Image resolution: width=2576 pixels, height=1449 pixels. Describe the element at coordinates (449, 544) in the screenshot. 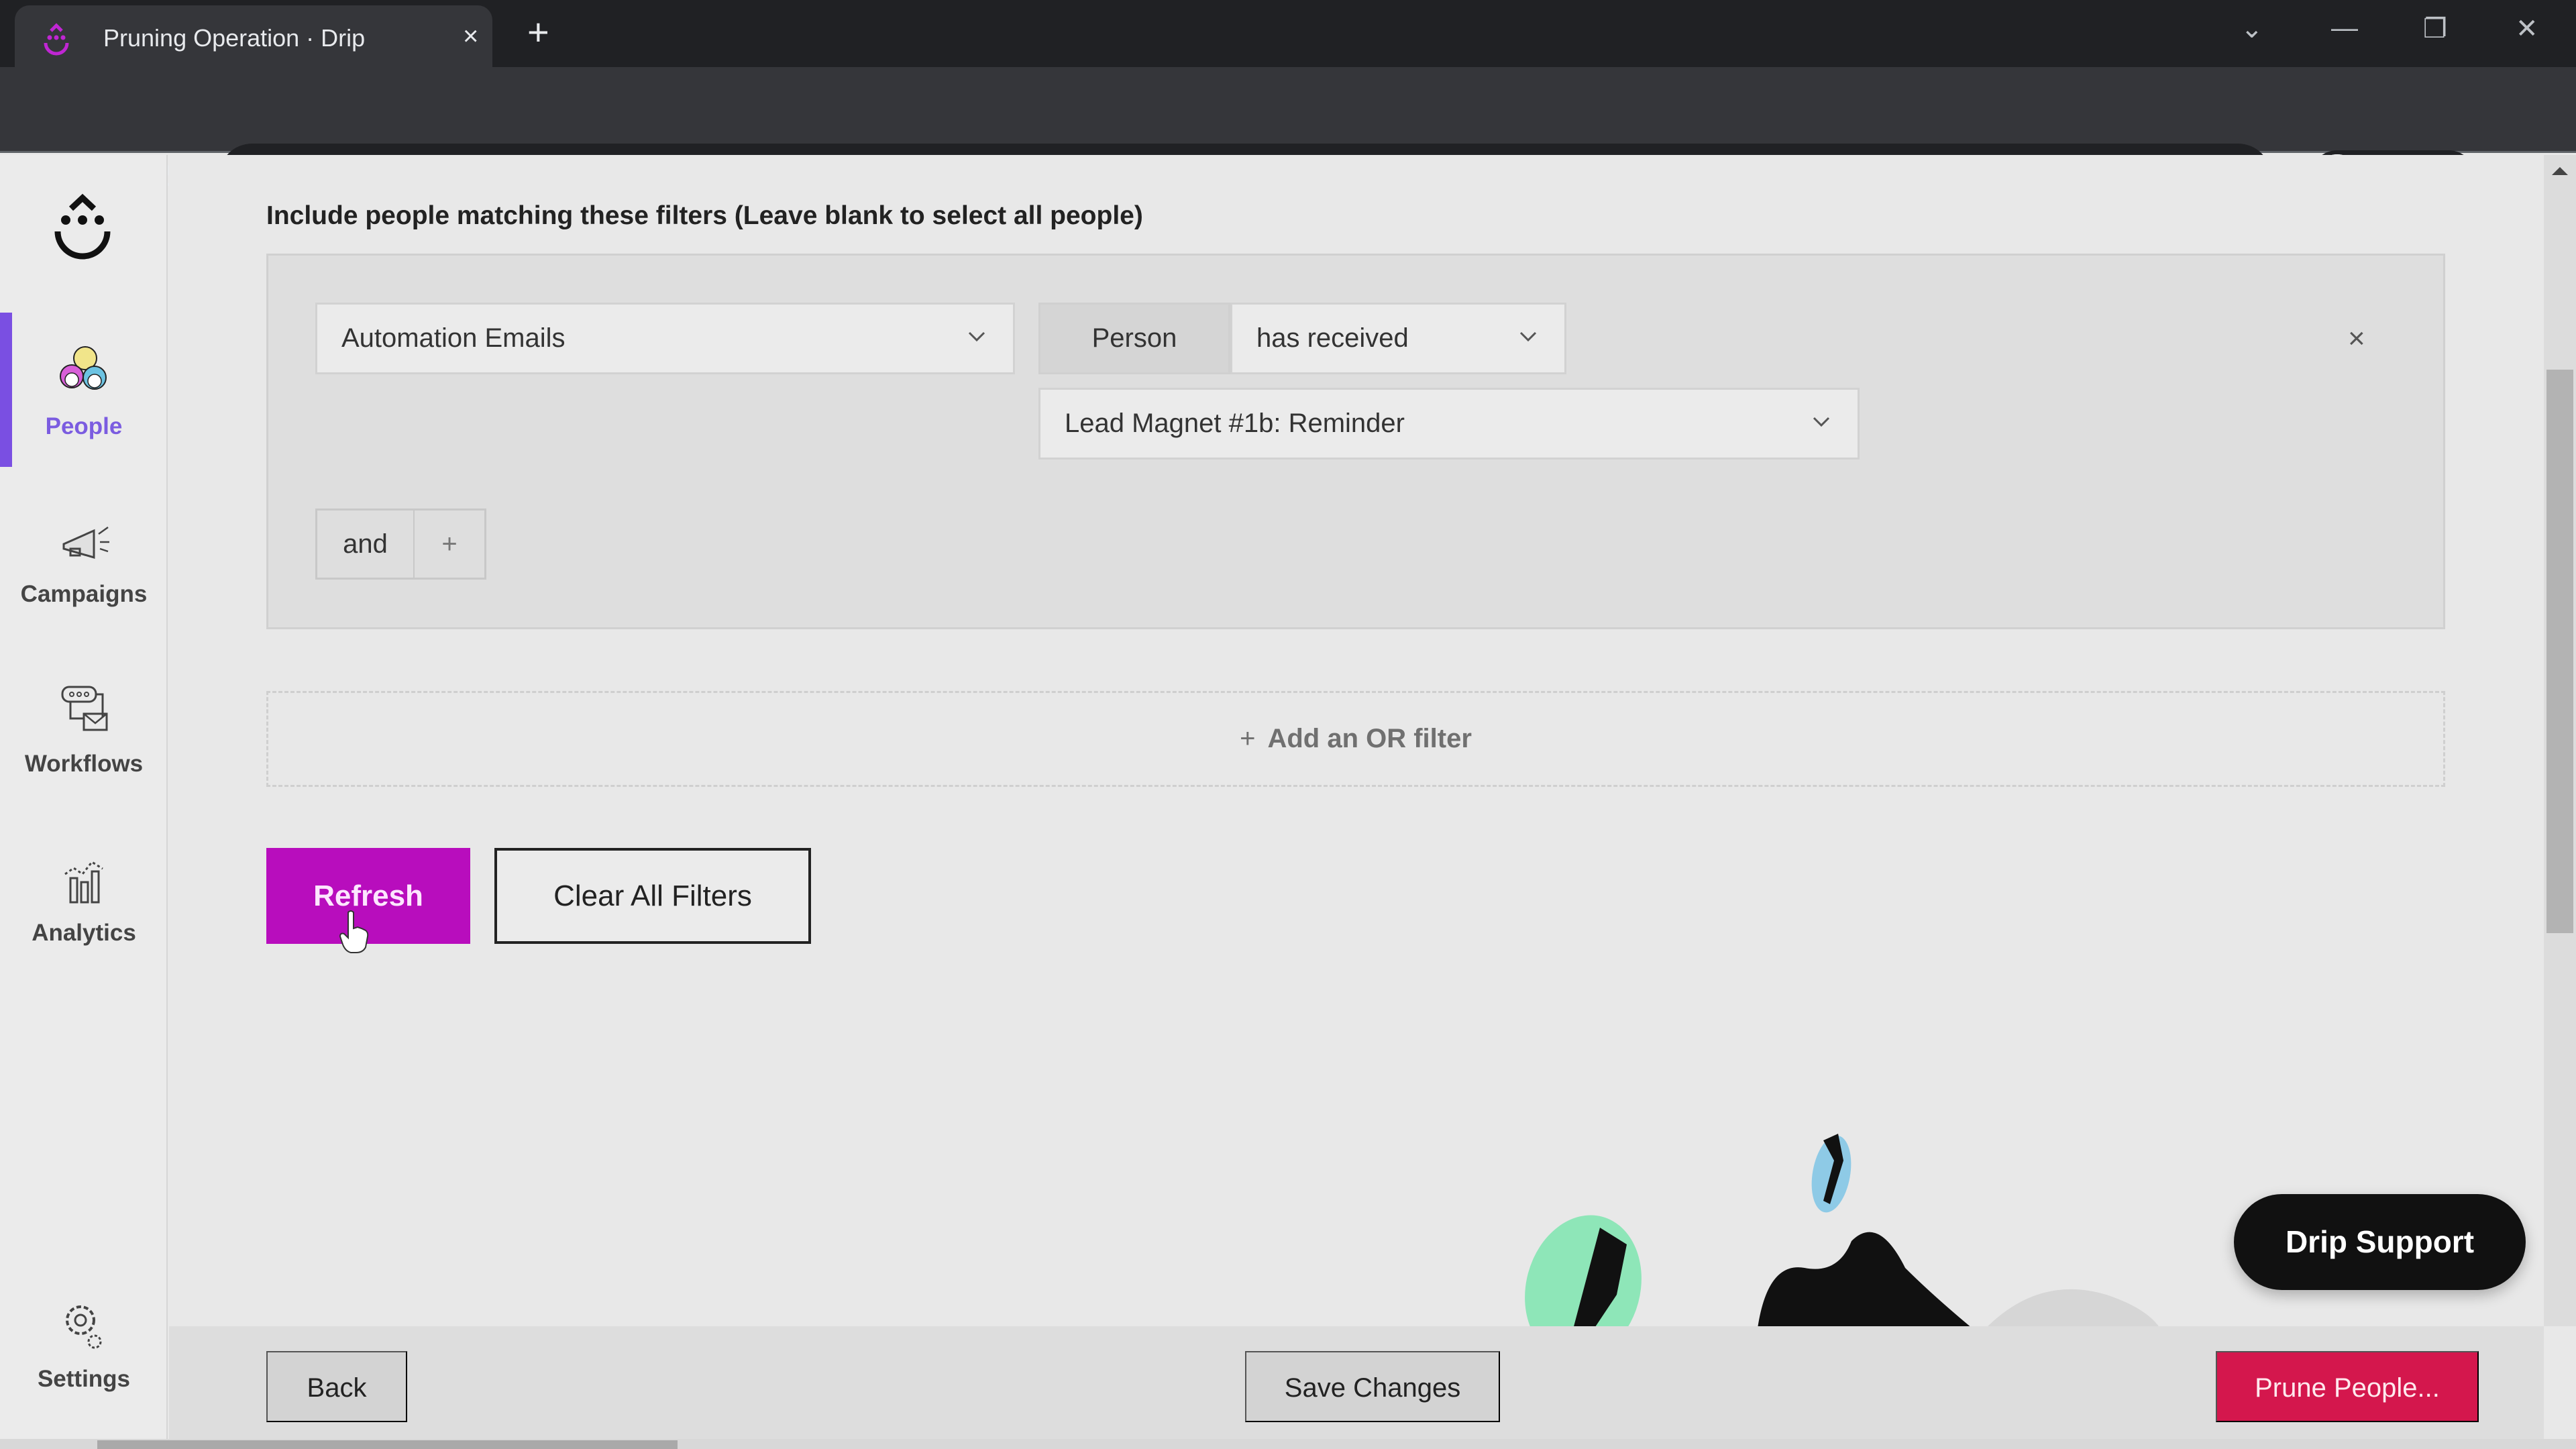

I see `add-and-filter-button: +` at that location.